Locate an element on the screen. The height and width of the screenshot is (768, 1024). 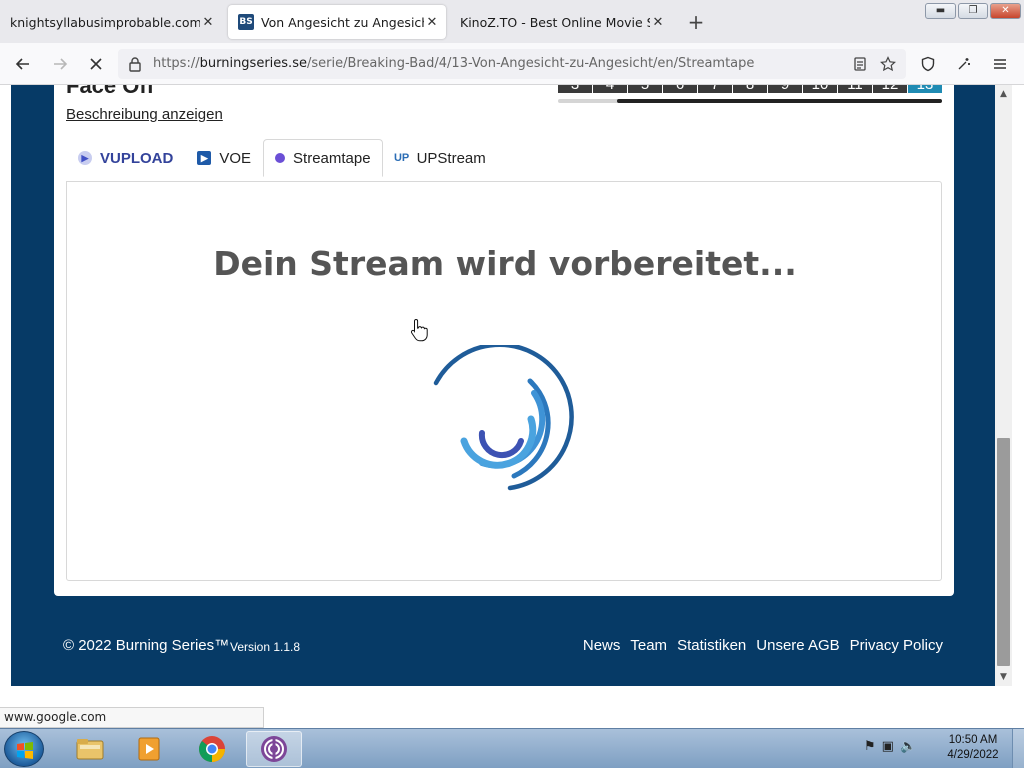
start-button is located at coordinates (24, 749).